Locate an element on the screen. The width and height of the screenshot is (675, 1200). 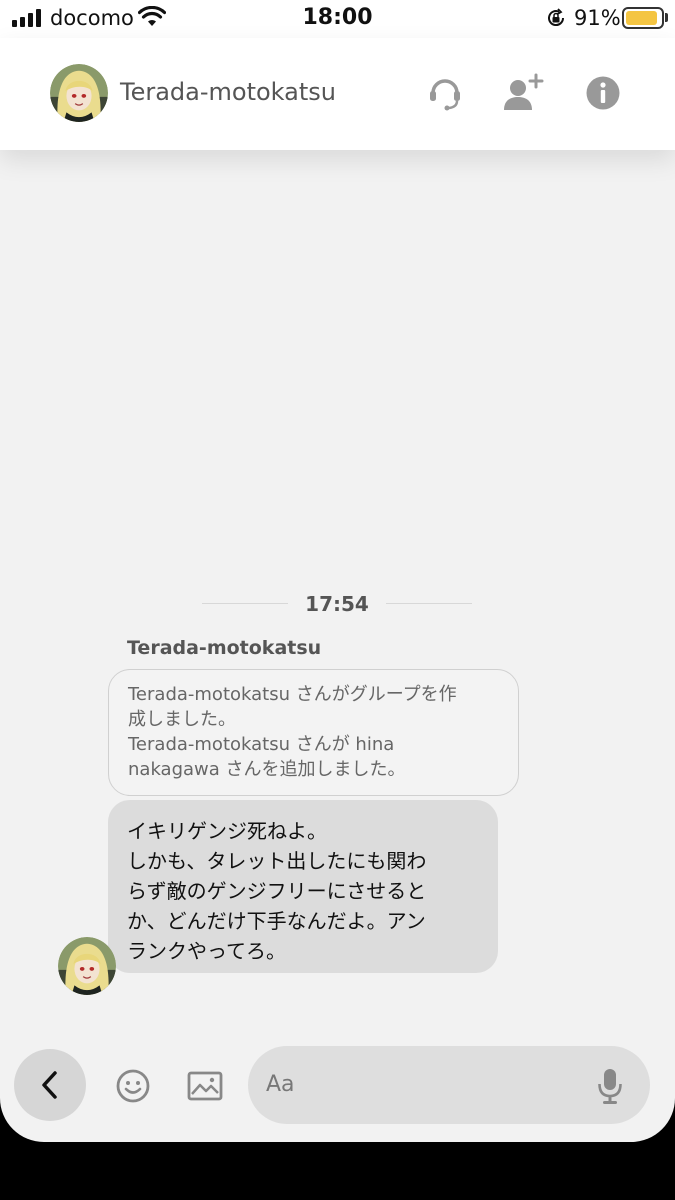
message-line: しかも、タレット出したにも関わ is located at coordinates (277, 861).